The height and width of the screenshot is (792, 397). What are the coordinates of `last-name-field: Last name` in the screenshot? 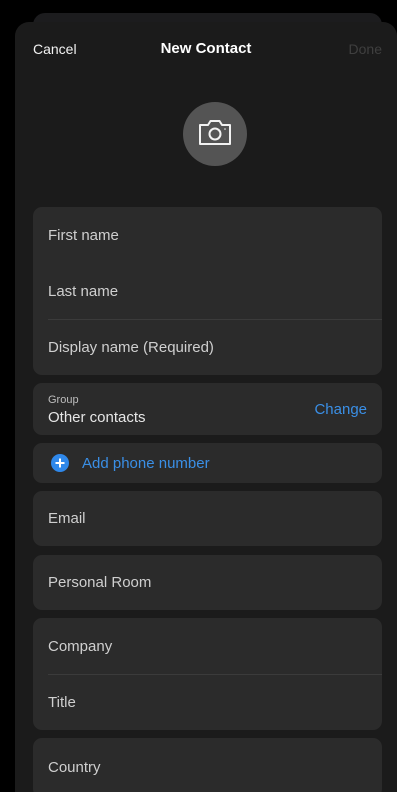 It's located at (207, 291).